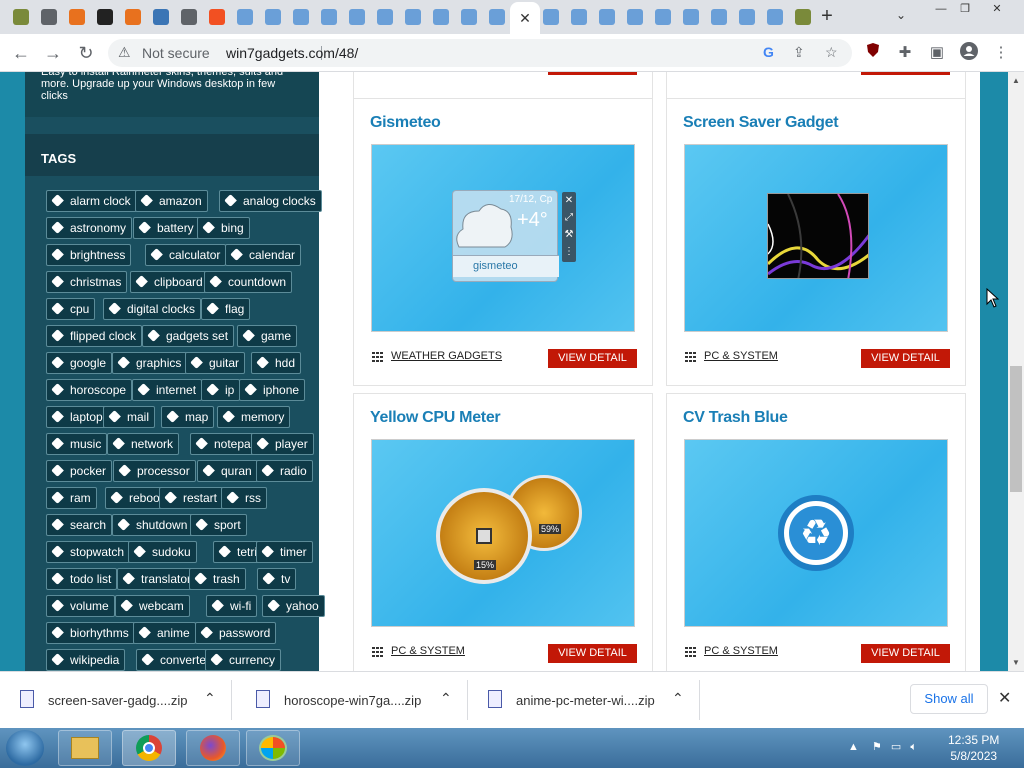  Describe the element at coordinates (188, 336) in the screenshot. I see `tag-link: gadgets set` at that location.